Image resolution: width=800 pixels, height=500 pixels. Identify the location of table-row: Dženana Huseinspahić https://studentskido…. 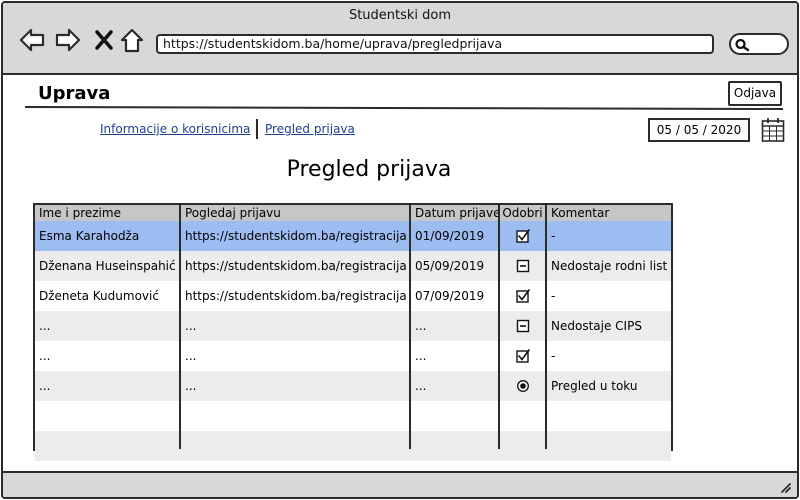
(353, 266).